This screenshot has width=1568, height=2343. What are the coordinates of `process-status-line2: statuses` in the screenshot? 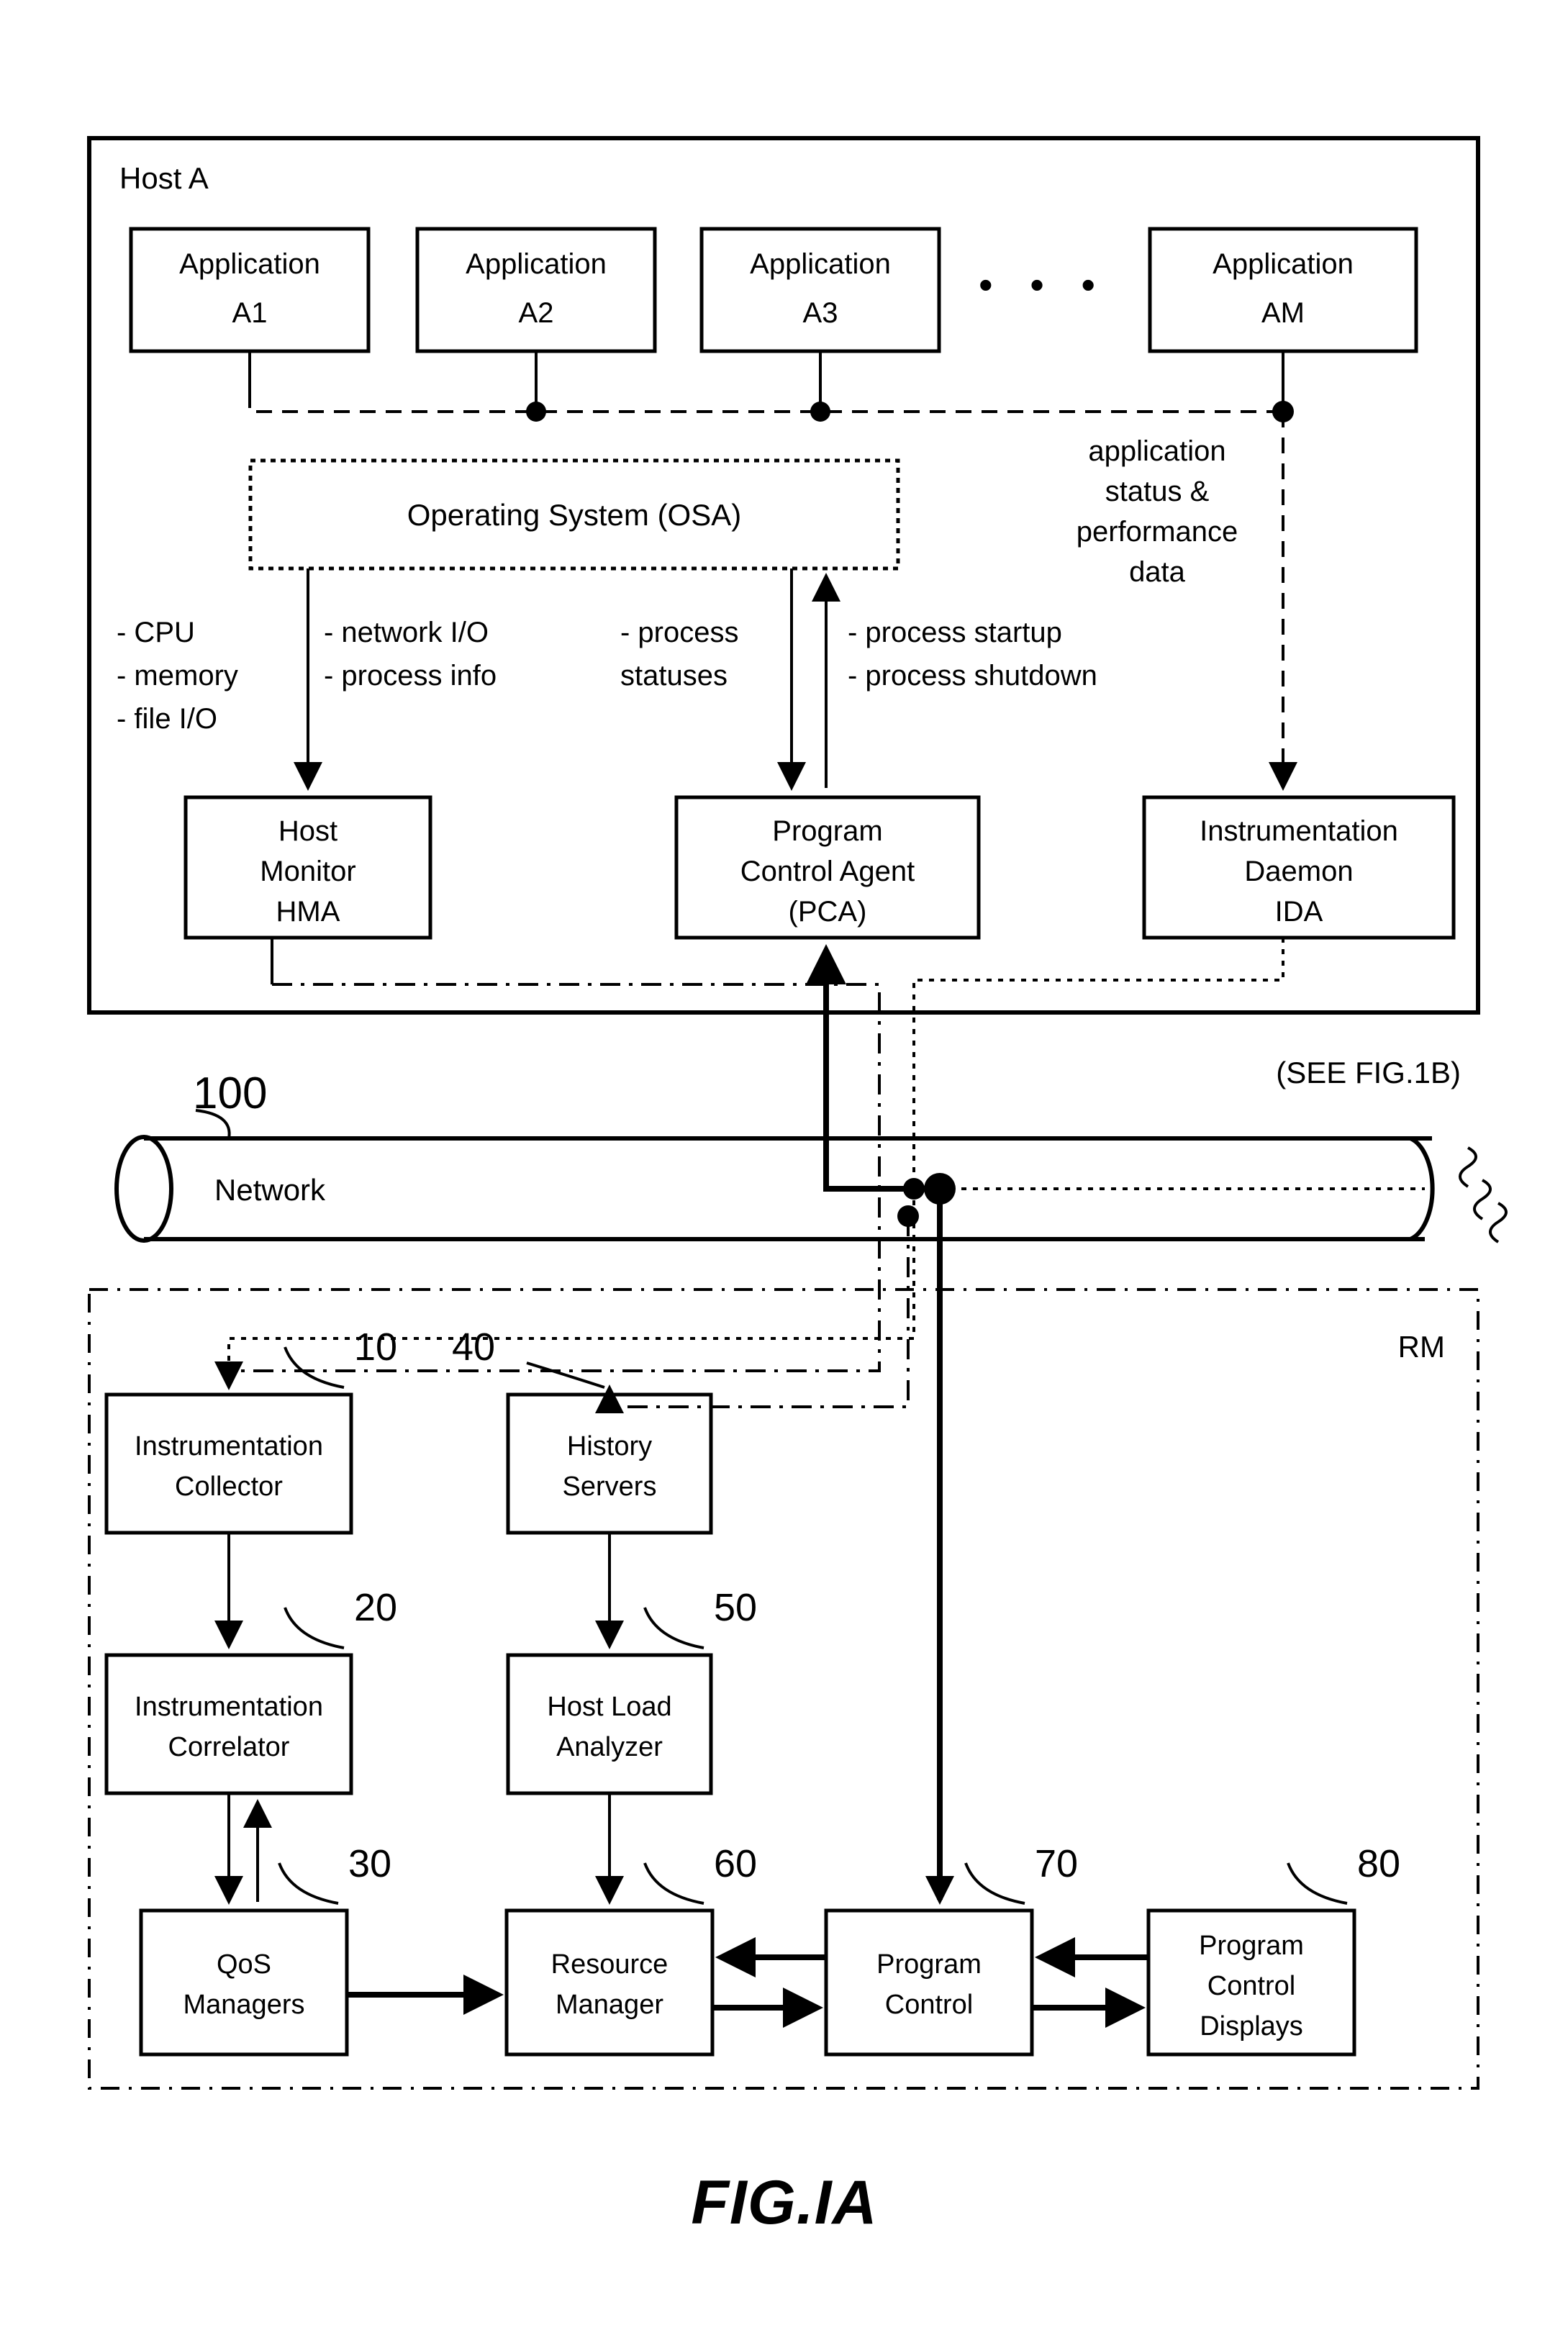 It's located at (674, 676).